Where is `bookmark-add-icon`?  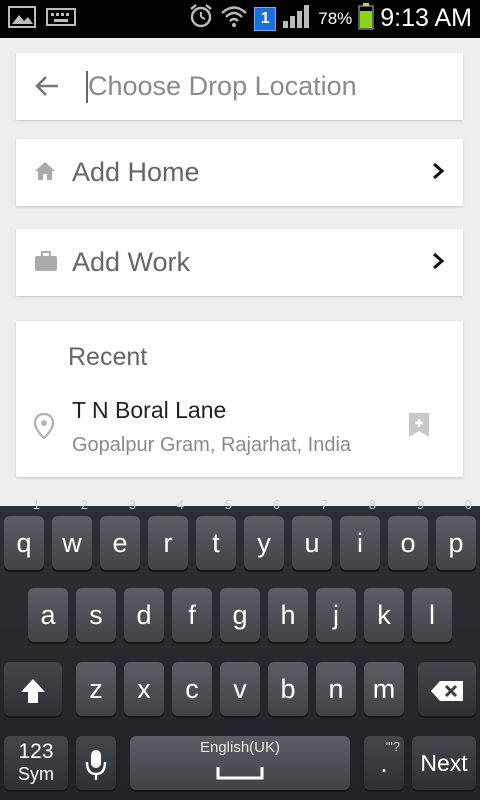 bookmark-add-icon is located at coordinates (419, 427).